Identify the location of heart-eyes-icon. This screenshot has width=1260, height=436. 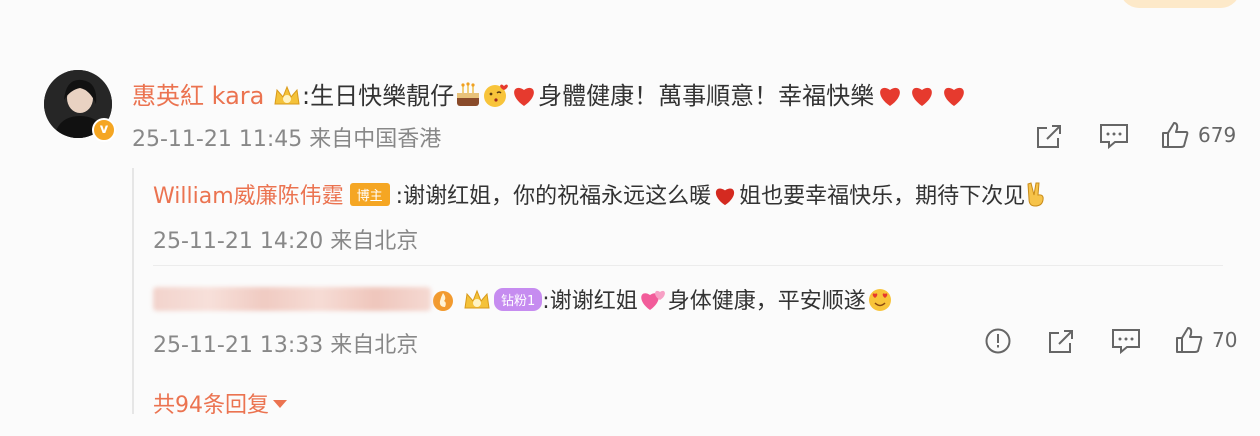
(880, 302).